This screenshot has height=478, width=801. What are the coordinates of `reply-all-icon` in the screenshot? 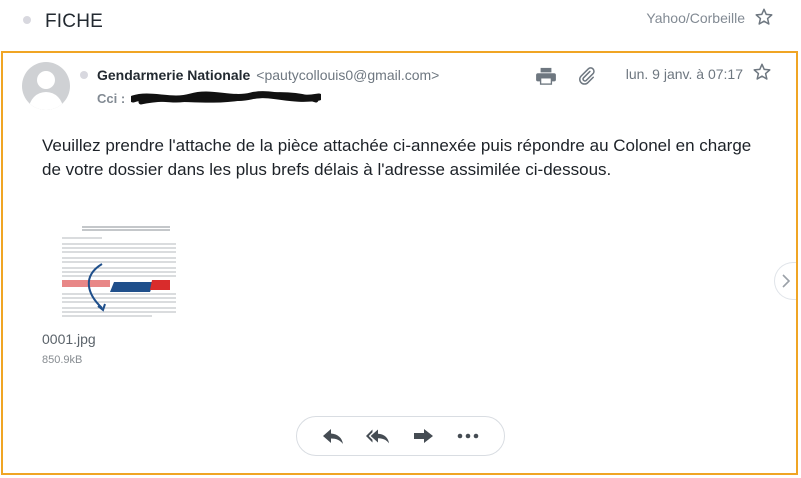 It's located at (378, 436).